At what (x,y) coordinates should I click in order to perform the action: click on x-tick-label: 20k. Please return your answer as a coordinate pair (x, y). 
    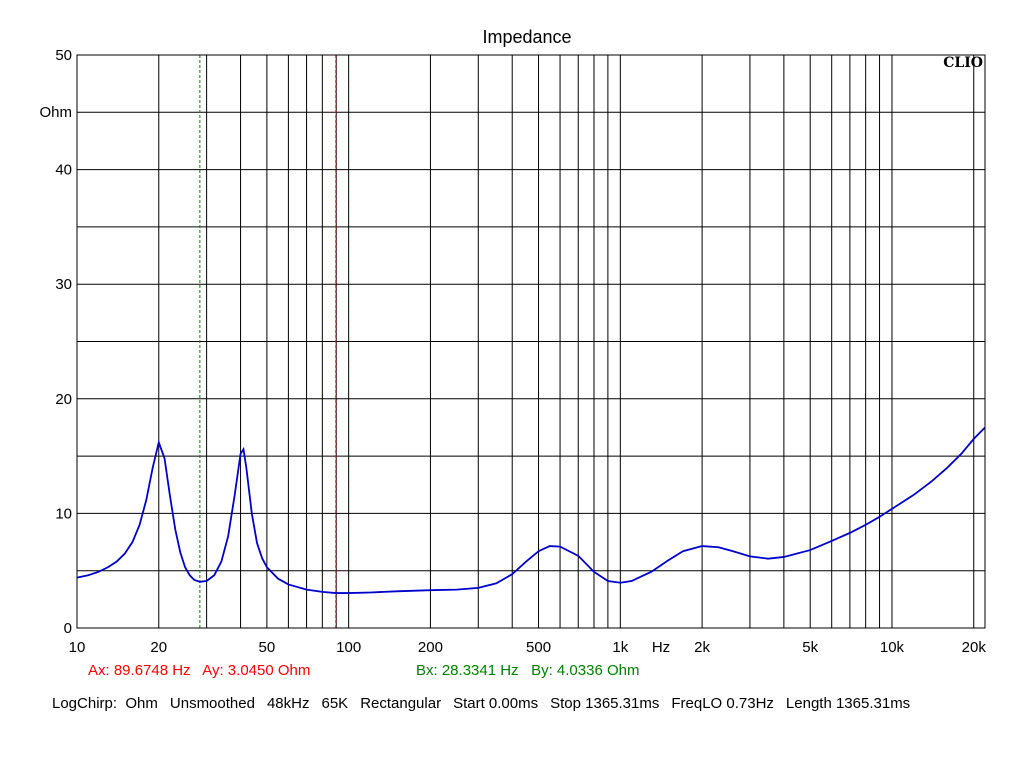
    Looking at the image, I should click on (974, 647).